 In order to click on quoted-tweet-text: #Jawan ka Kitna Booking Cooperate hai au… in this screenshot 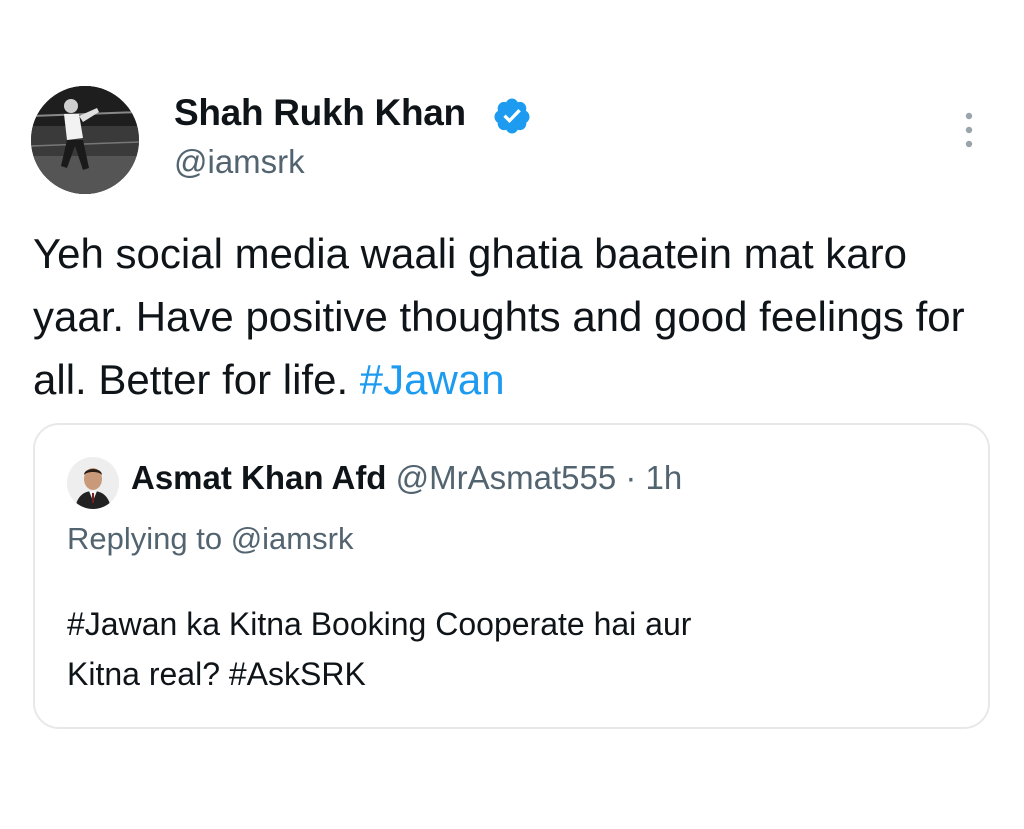, I will do `click(507, 649)`.